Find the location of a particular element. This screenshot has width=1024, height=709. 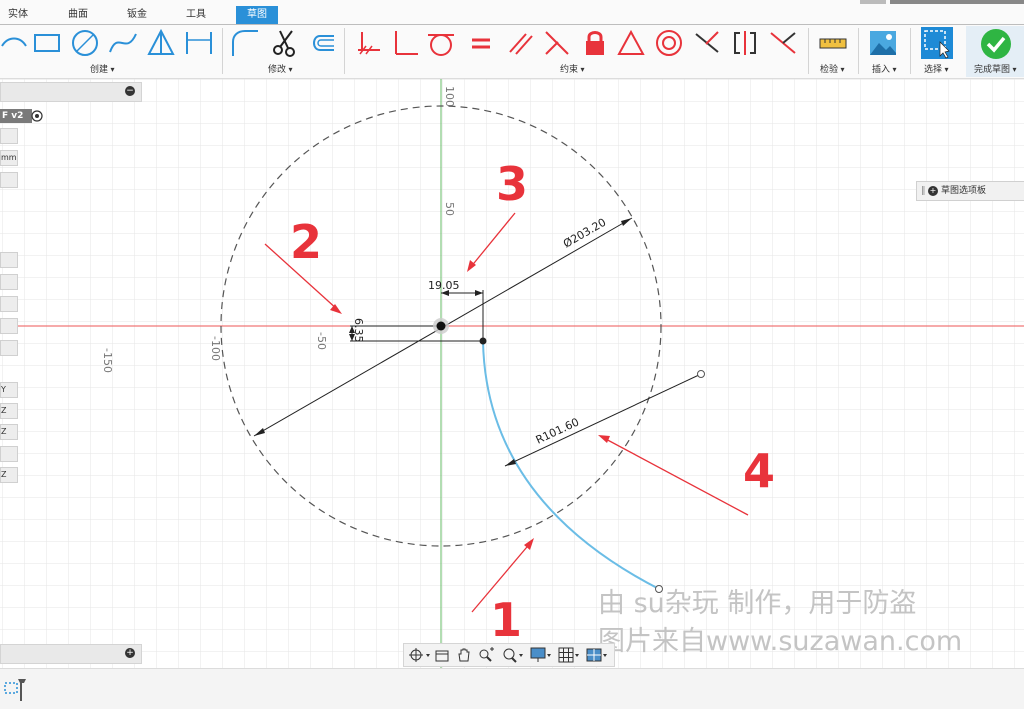

annotation-number: 4 is located at coordinates (759, 471).